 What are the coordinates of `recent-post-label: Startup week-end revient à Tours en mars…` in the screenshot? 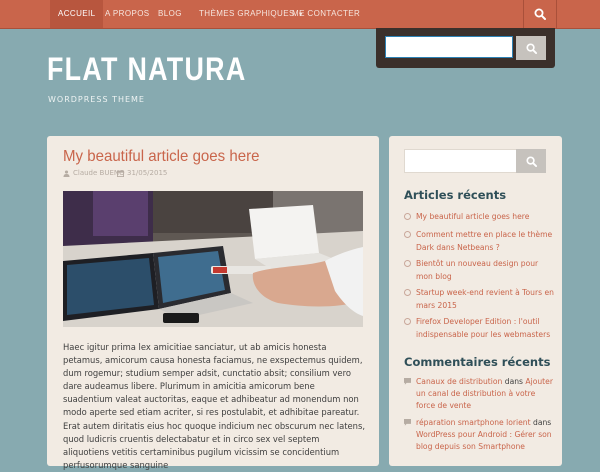 It's located at (485, 299).